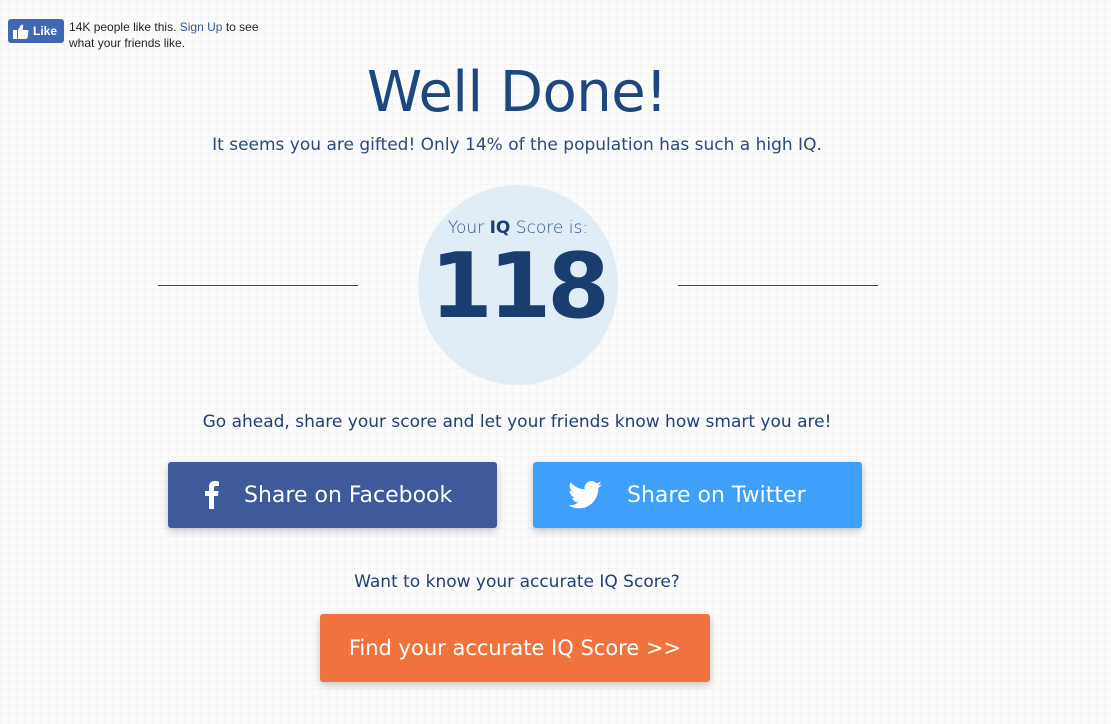 Image resolution: width=1111 pixels, height=724 pixels. What do you see at coordinates (778, 285) in the screenshot?
I see `divider-right` at bounding box center [778, 285].